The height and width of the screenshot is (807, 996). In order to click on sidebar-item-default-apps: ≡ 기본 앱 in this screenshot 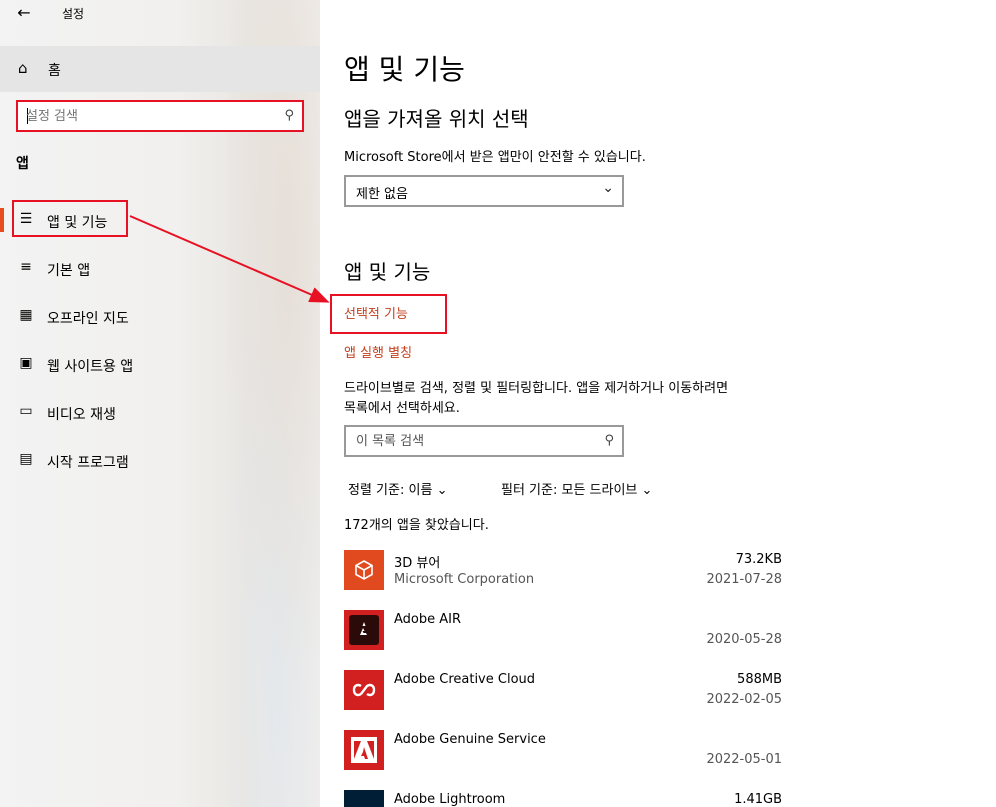, I will do `click(160, 268)`.